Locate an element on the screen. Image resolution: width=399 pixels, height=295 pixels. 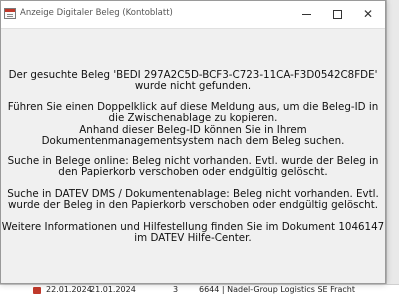
message-line: wurde nicht gefunden. is located at coordinates (193, 86).